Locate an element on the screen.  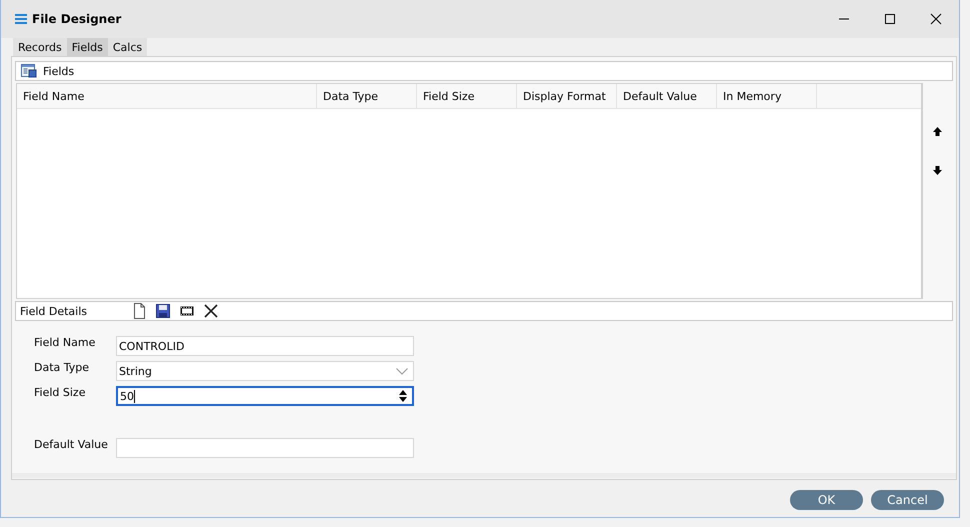
field-value: 50 is located at coordinates (127, 396).